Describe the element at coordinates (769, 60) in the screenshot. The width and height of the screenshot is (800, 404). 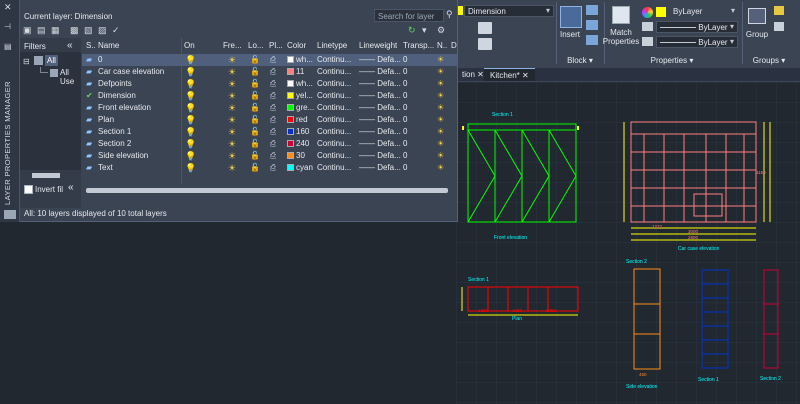
I see `groups-panel-label: Groups ▾` at that location.